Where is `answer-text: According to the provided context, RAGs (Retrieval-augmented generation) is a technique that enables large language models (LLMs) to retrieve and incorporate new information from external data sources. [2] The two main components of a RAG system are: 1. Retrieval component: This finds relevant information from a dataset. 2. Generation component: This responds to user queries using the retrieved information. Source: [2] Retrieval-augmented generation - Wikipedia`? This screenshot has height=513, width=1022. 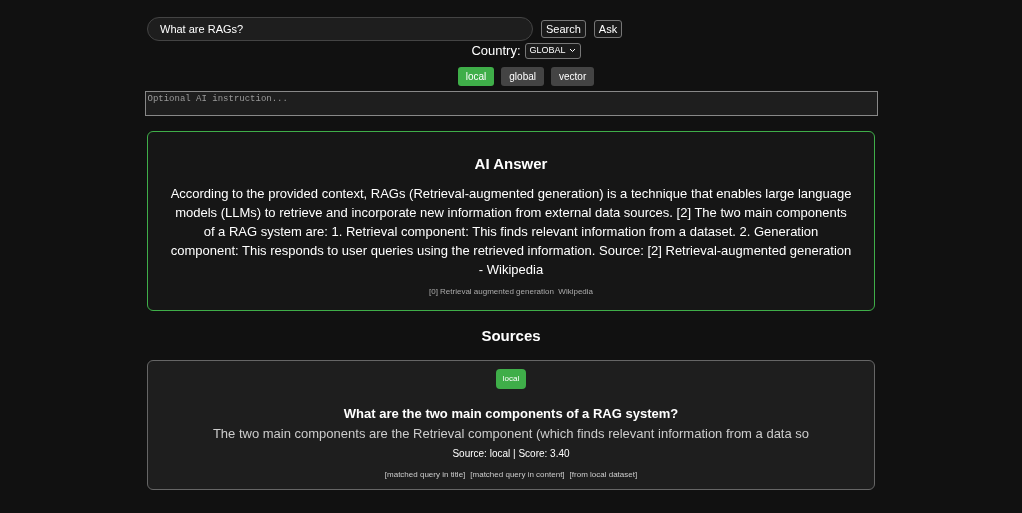
answer-text: According to the provided context, RAGs (Retrieval-augmented generation) is a technique that enables large language models (LLMs) to retrieve and incorporate new information from external data sources. [2] The two main components of a RAG system are: 1. Retrieval component: This finds relevant information from a dataset. 2. Generation component: This responds to user queries using the retrieved information. Source: [2] Retrieval-augmented generation - Wikipedia is located at coordinates (511, 232).